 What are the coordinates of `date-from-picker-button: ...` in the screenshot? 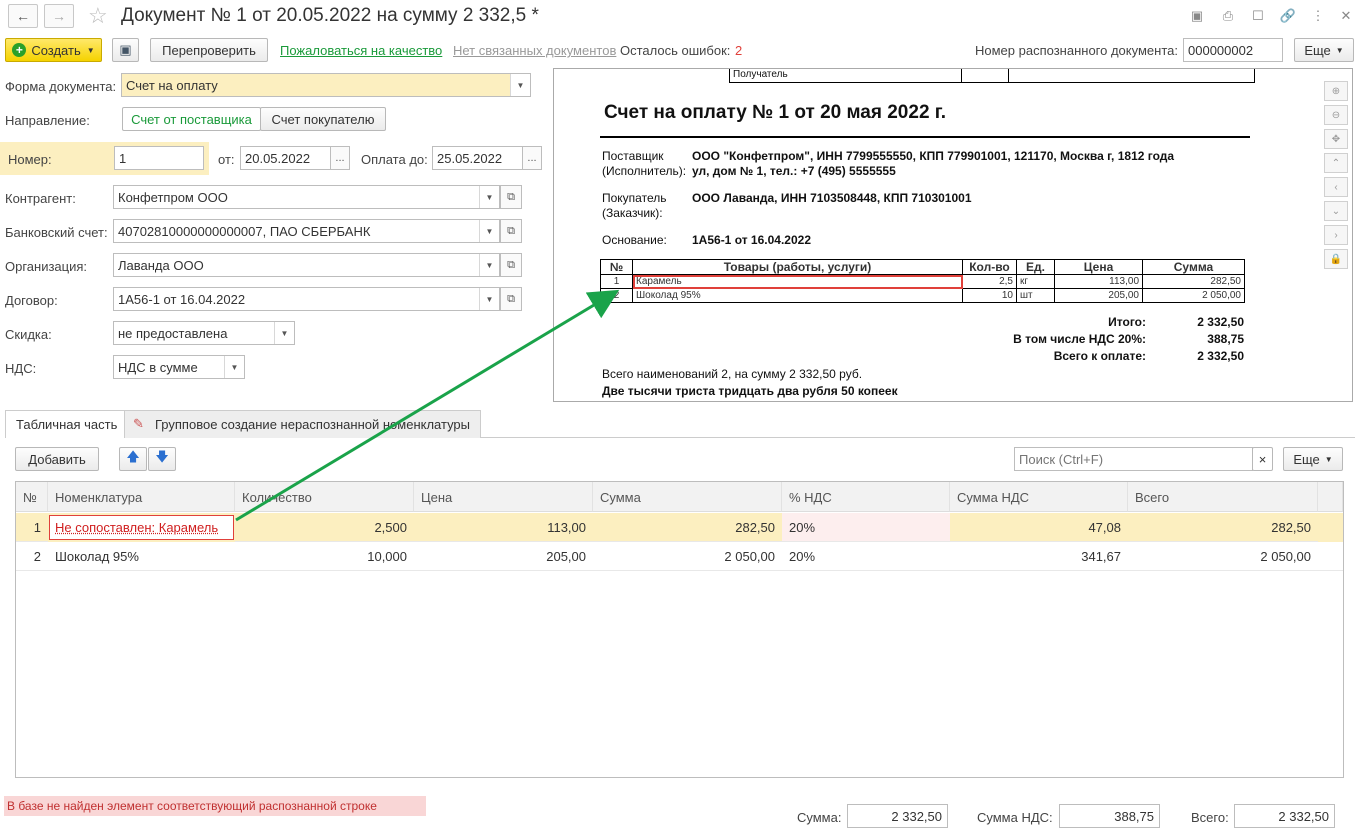 It's located at (340, 158).